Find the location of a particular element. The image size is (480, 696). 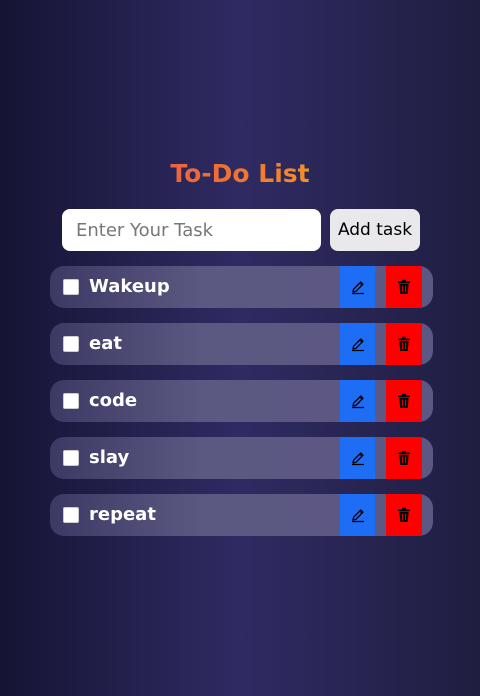

task-label: repeat is located at coordinates (122, 514).